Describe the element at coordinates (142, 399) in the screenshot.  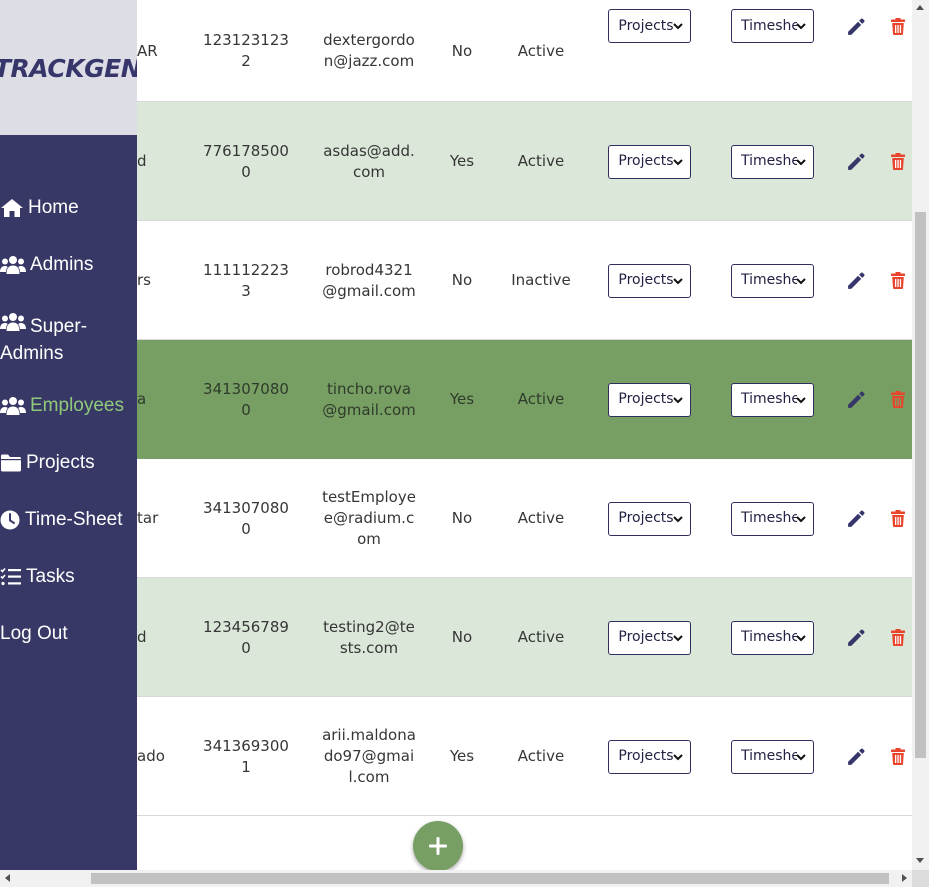
I see `employee-name-cell: a` at that location.